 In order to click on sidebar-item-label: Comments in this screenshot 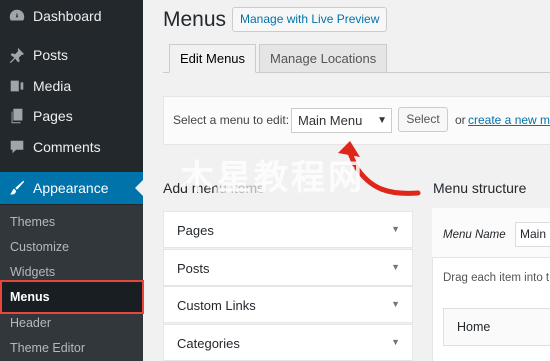, I will do `click(67, 147)`.